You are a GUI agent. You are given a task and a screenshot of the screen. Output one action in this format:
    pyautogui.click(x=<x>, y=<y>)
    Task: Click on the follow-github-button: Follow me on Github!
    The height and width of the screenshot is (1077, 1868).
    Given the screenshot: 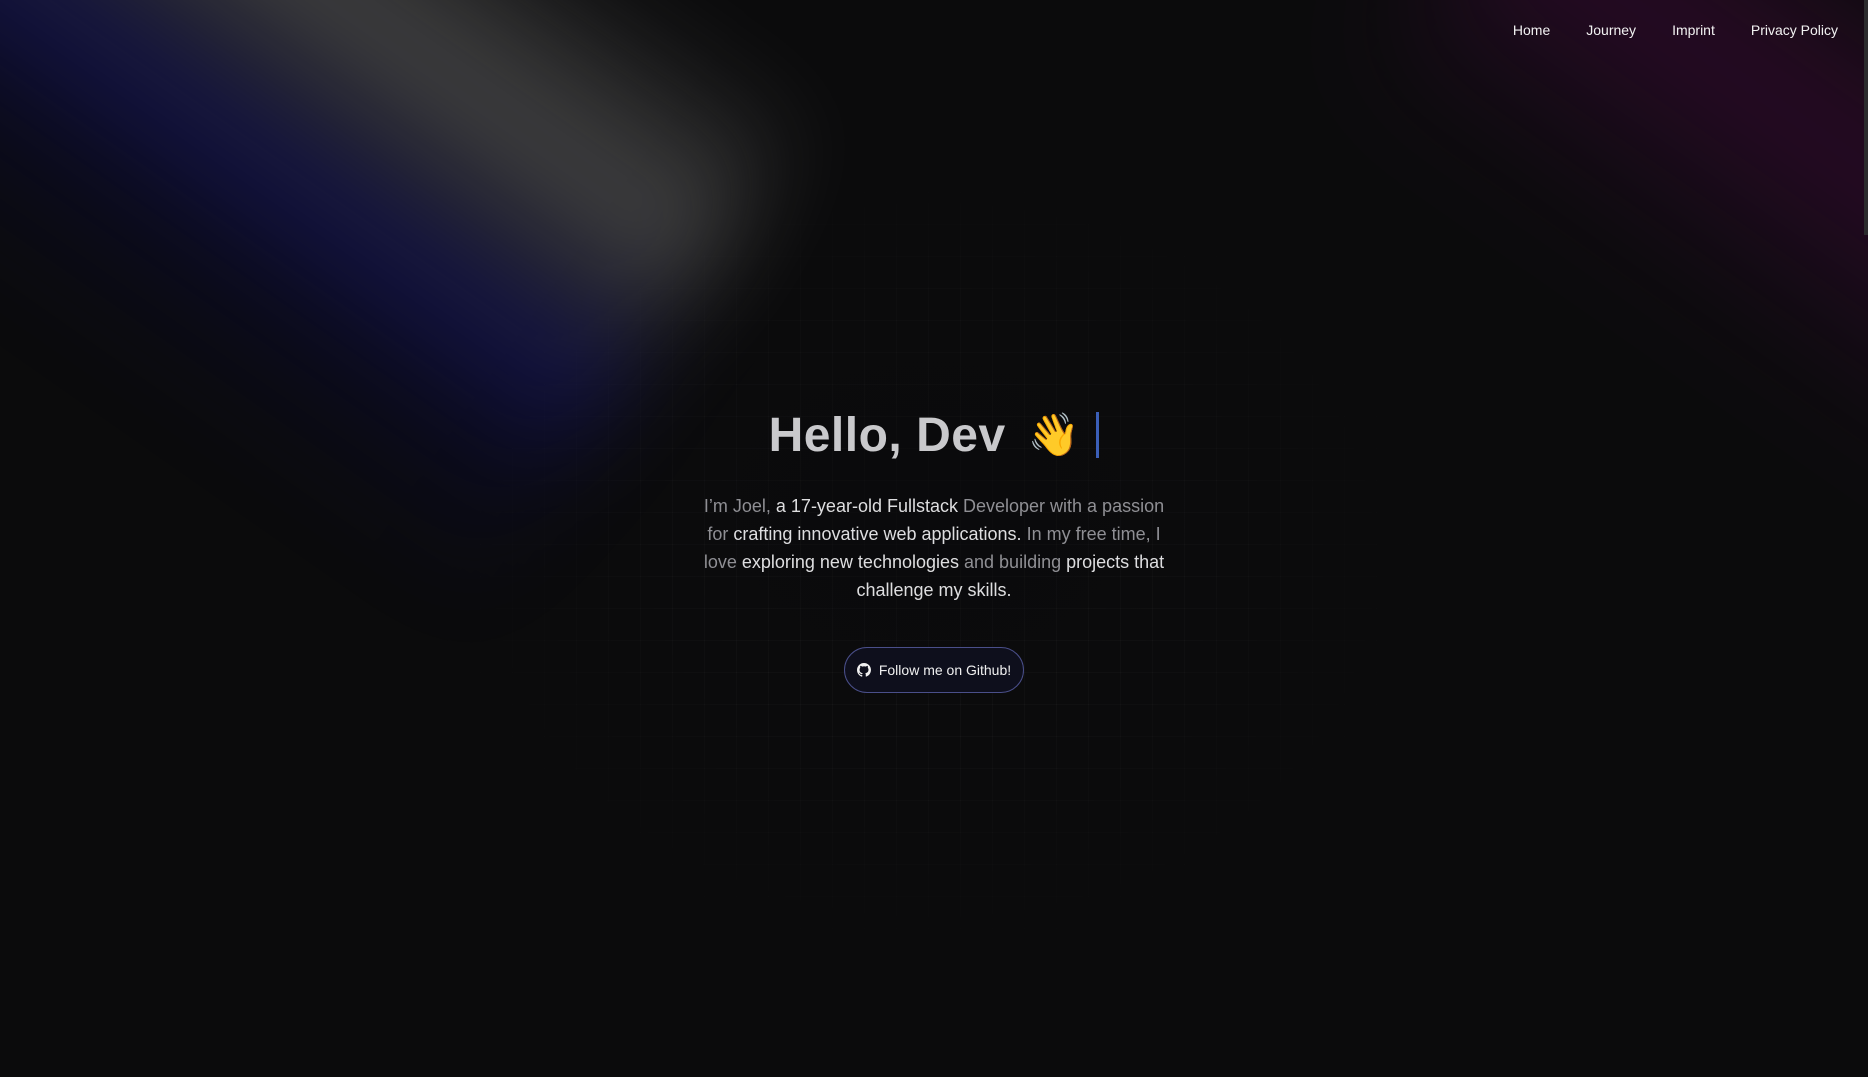 What is the action you would take?
    pyautogui.click(x=934, y=670)
    